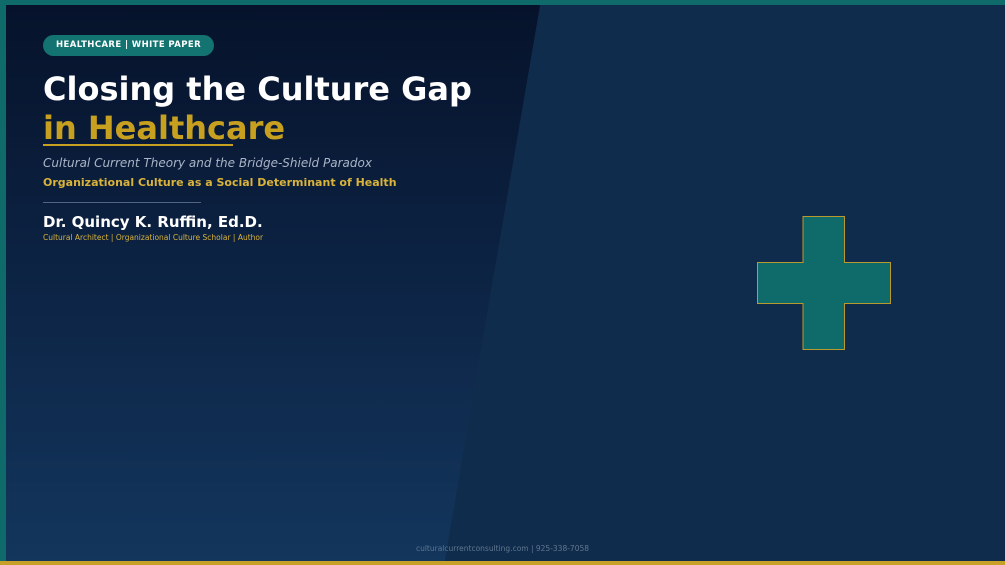 The height and width of the screenshot is (565, 1005). What do you see at coordinates (502, 563) in the screenshot?
I see `bottom-accent-bar` at bounding box center [502, 563].